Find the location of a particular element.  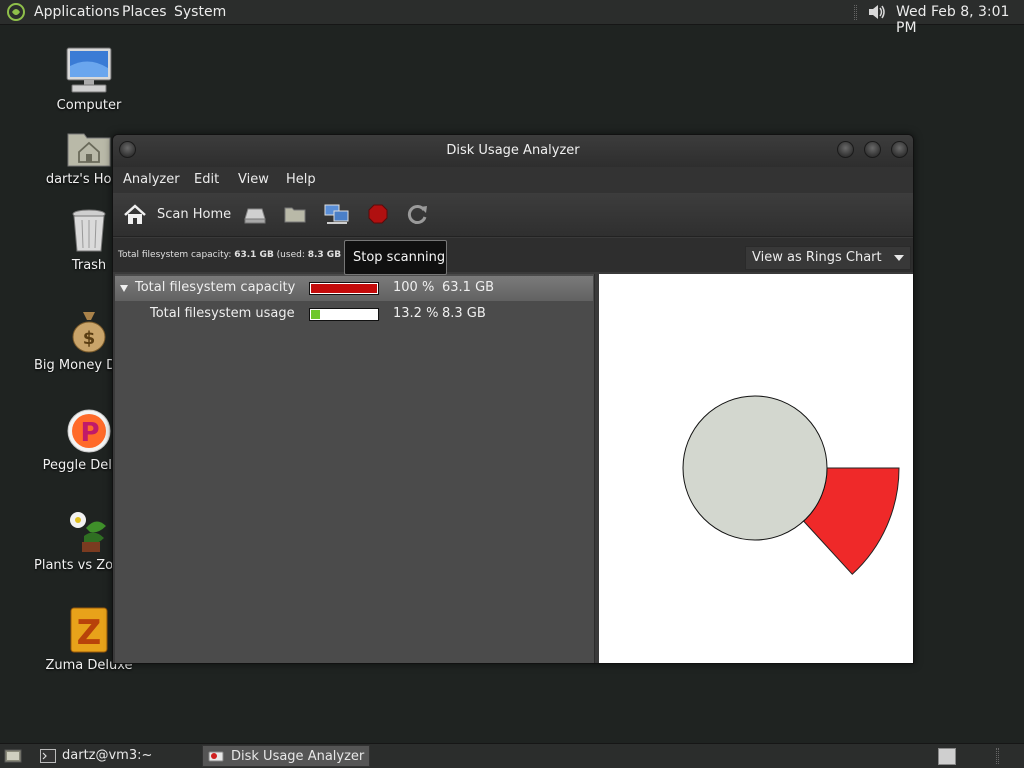

capacity-value: 63.1 GB is located at coordinates (254, 255).